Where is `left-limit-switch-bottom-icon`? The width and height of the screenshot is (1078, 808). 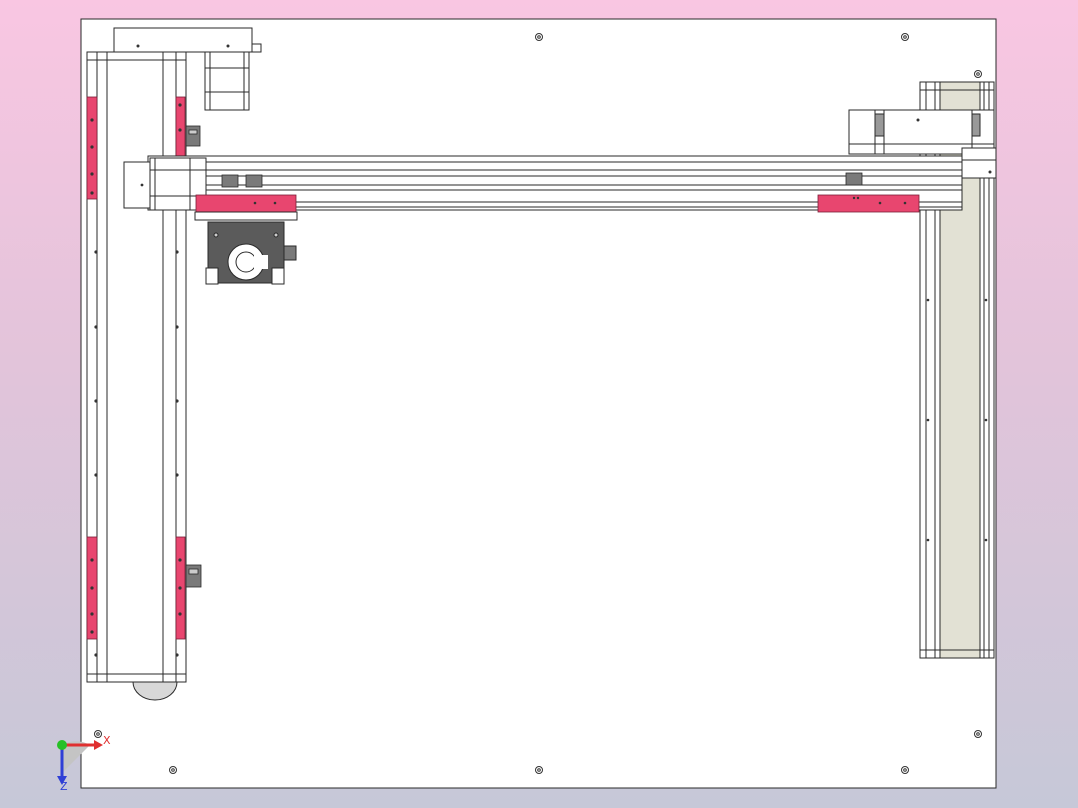
left-limit-switch-bottom-icon is located at coordinates (193, 576).